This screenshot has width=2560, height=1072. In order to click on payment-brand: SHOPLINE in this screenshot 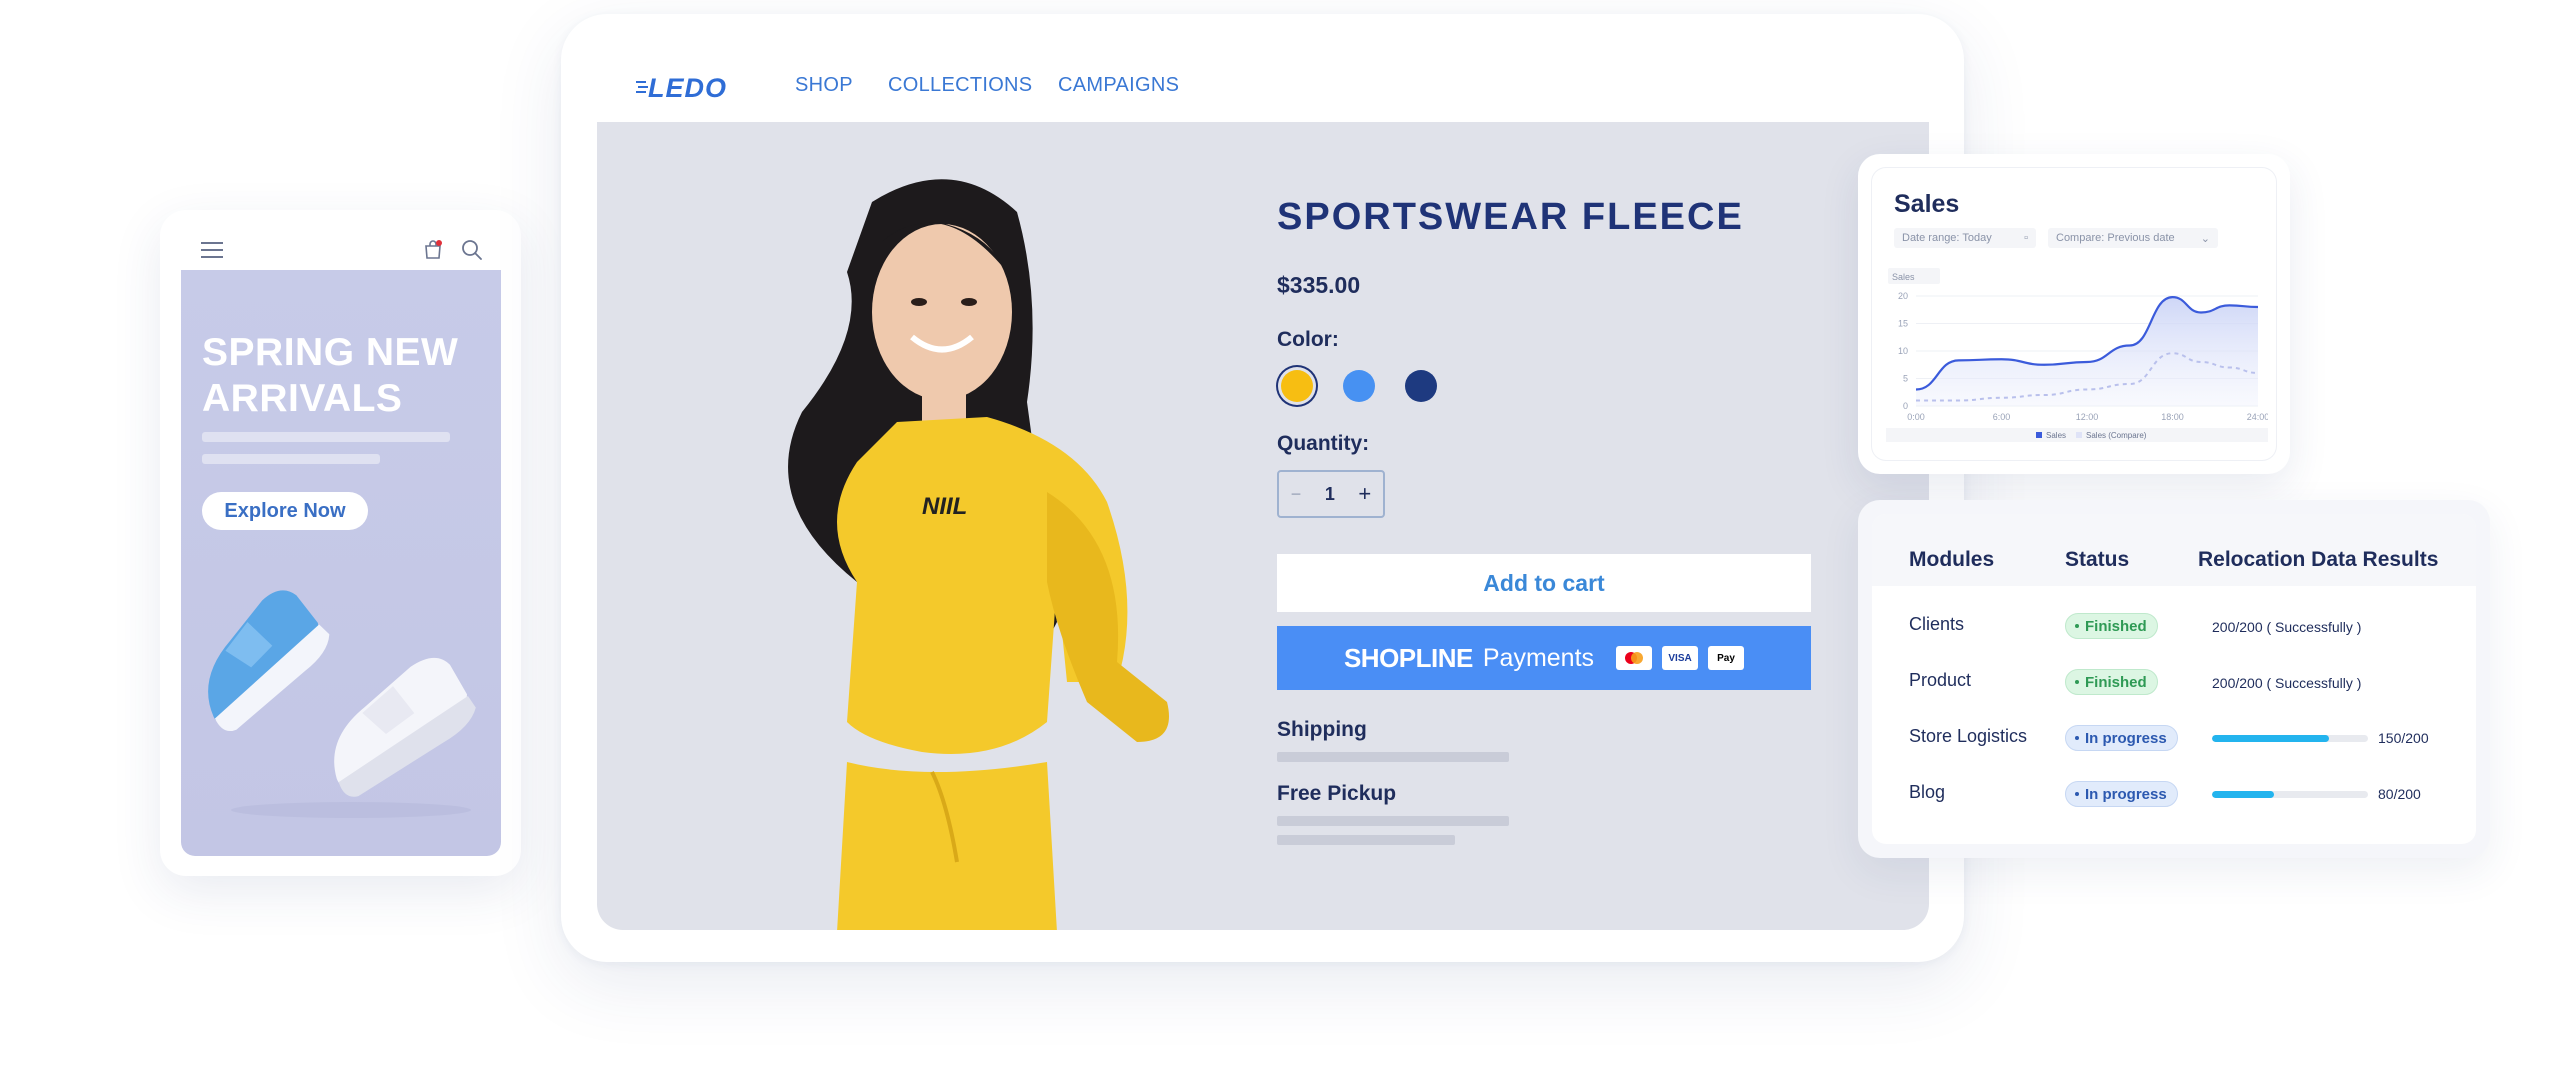, I will do `click(1408, 657)`.